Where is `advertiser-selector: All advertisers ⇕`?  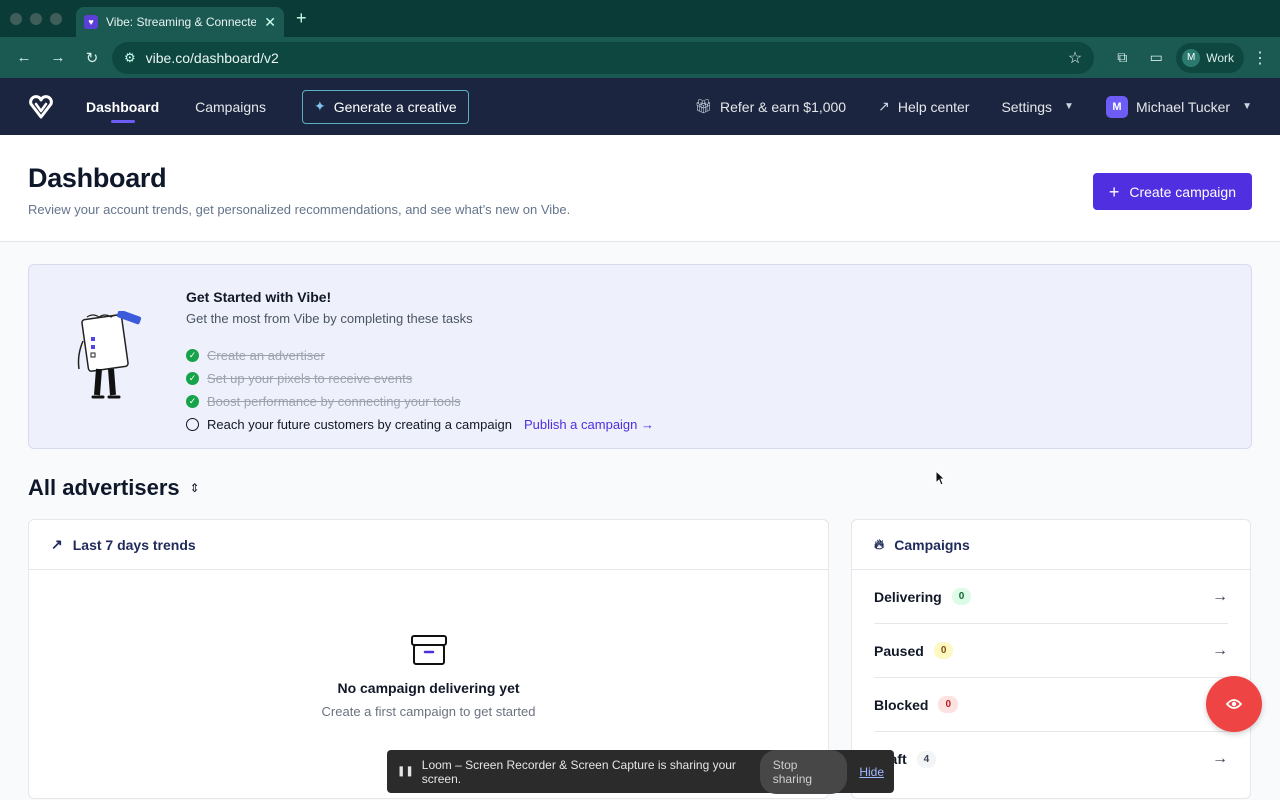 advertiser-selector: All advertisers ⇕ is located at coordinates (640, 488).